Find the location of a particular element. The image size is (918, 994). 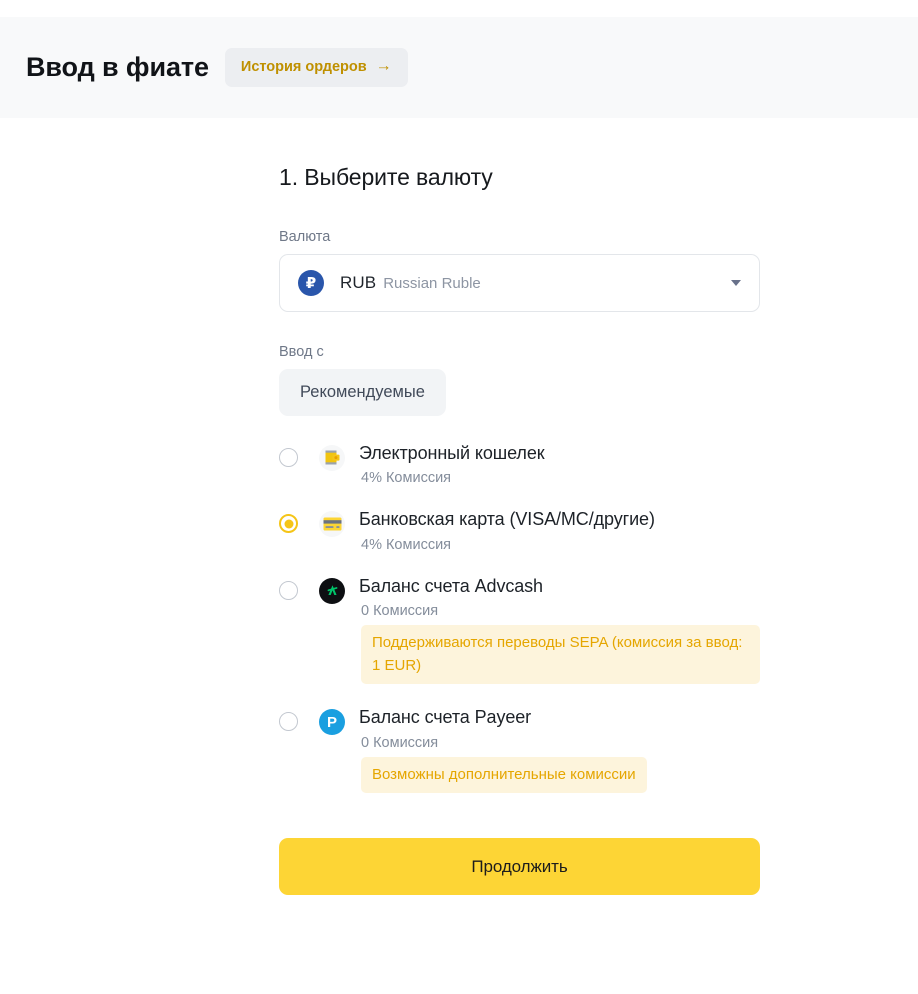

currency-name: Russian Ruble is located at coordinates (432, 283).